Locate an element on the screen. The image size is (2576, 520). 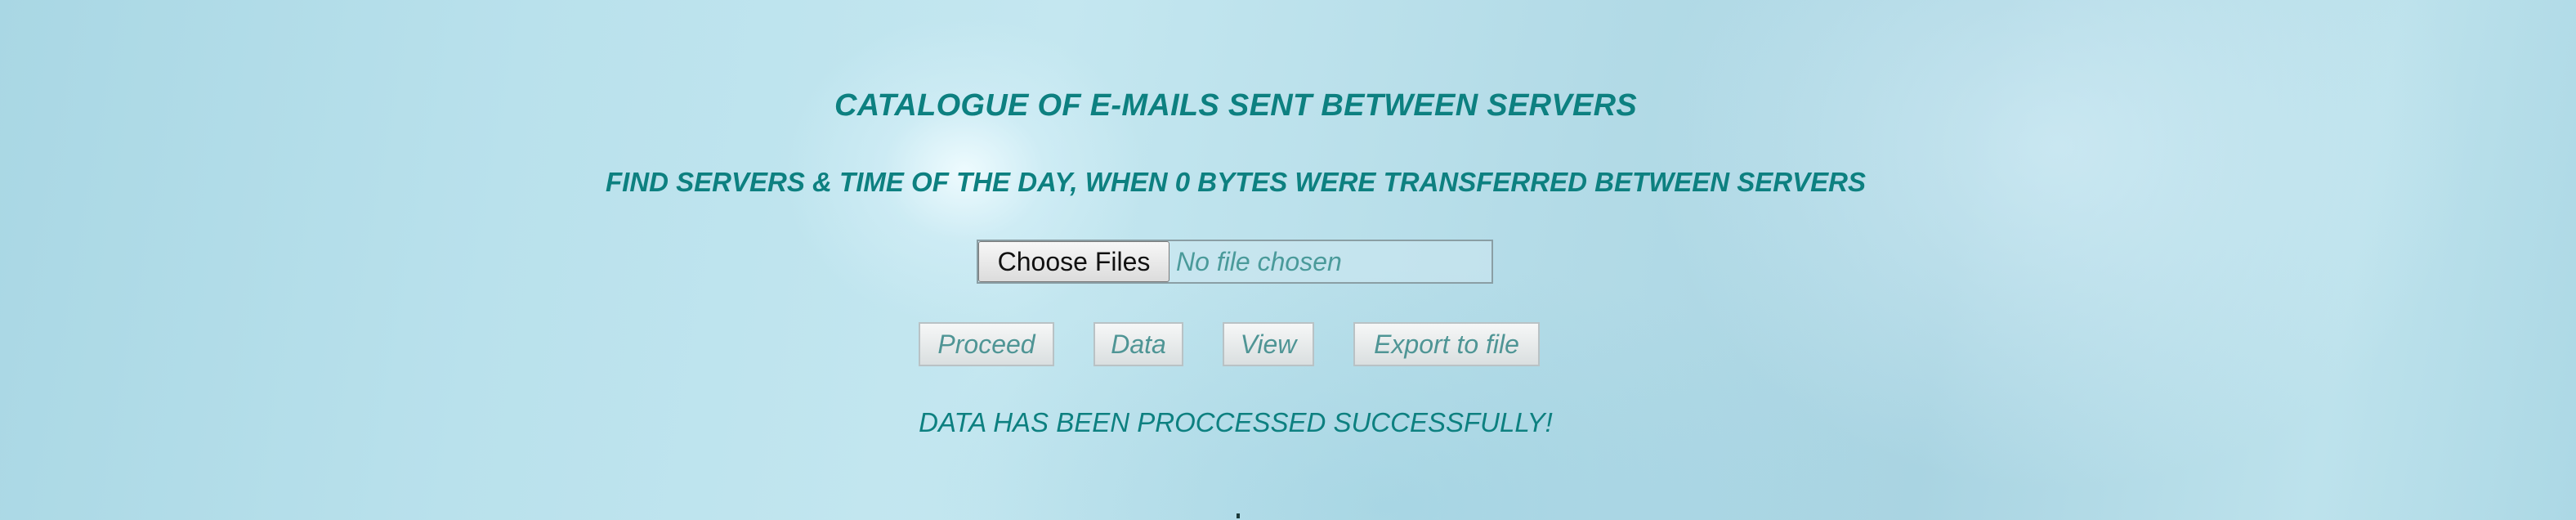
file-input: Choose Files No file chosen is located at coordinates (1235, 262).